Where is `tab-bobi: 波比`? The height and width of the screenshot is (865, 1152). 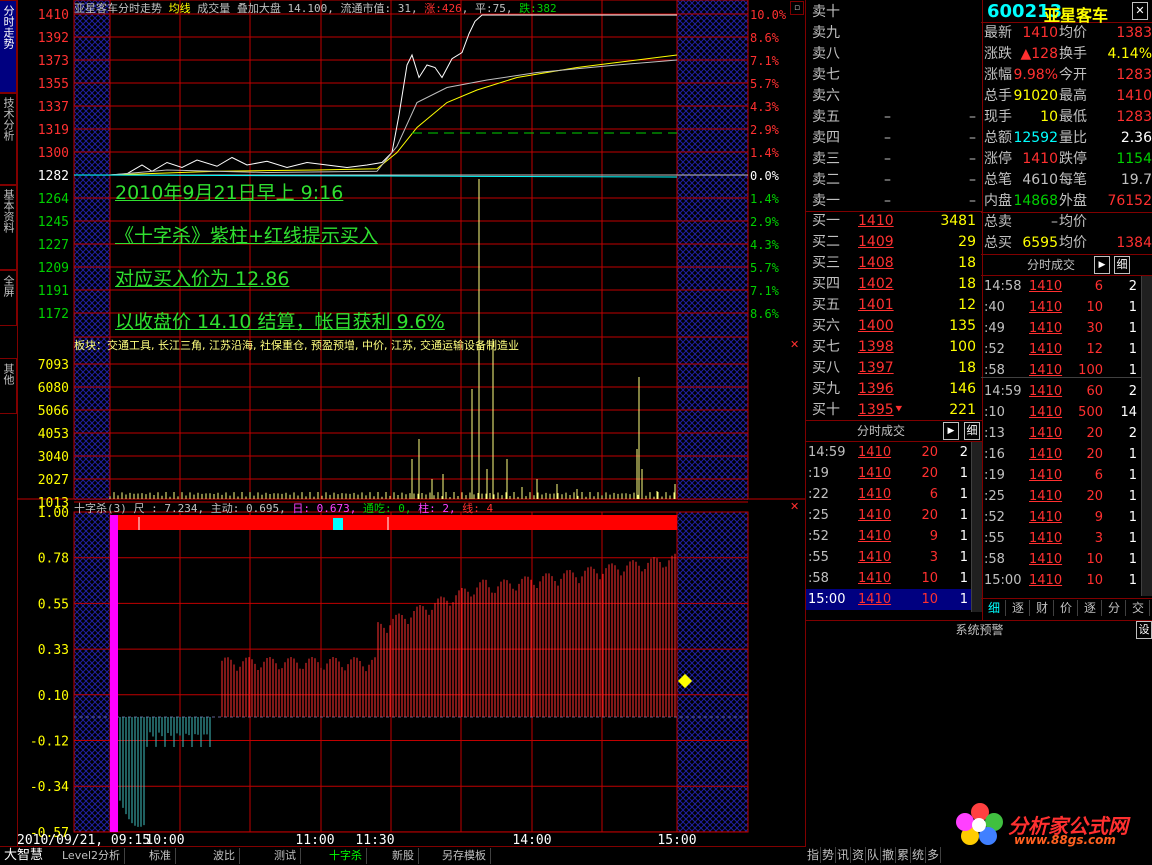
tab-bobi: 波比 is located at coordinates (224, 856).